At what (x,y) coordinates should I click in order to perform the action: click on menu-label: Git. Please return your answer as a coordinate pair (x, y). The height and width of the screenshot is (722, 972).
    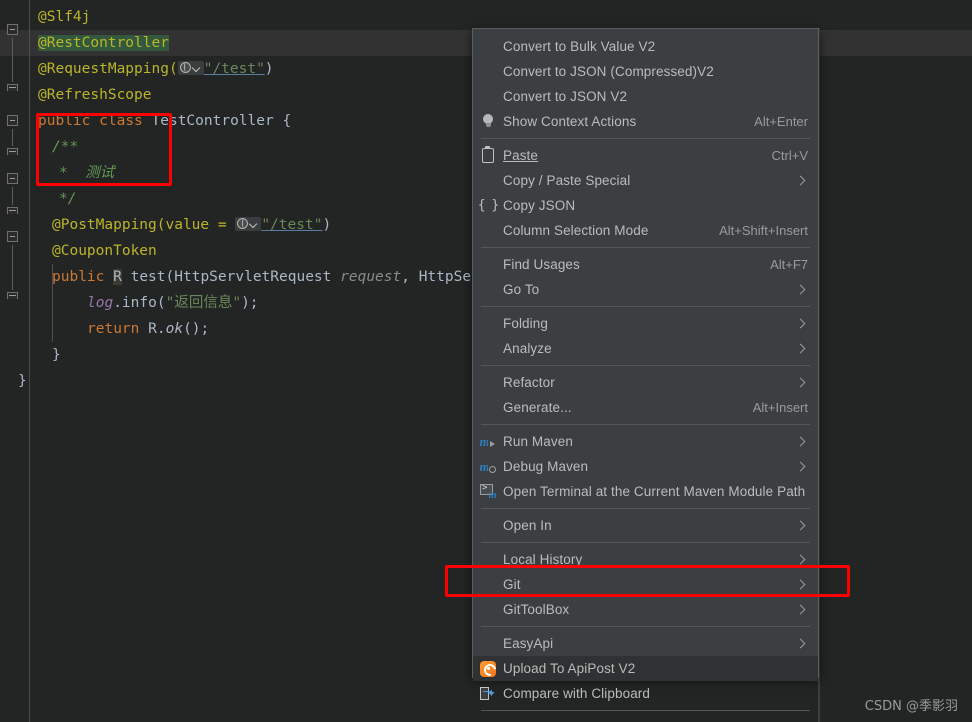
    Looking at the image, I should click on (512, 584).